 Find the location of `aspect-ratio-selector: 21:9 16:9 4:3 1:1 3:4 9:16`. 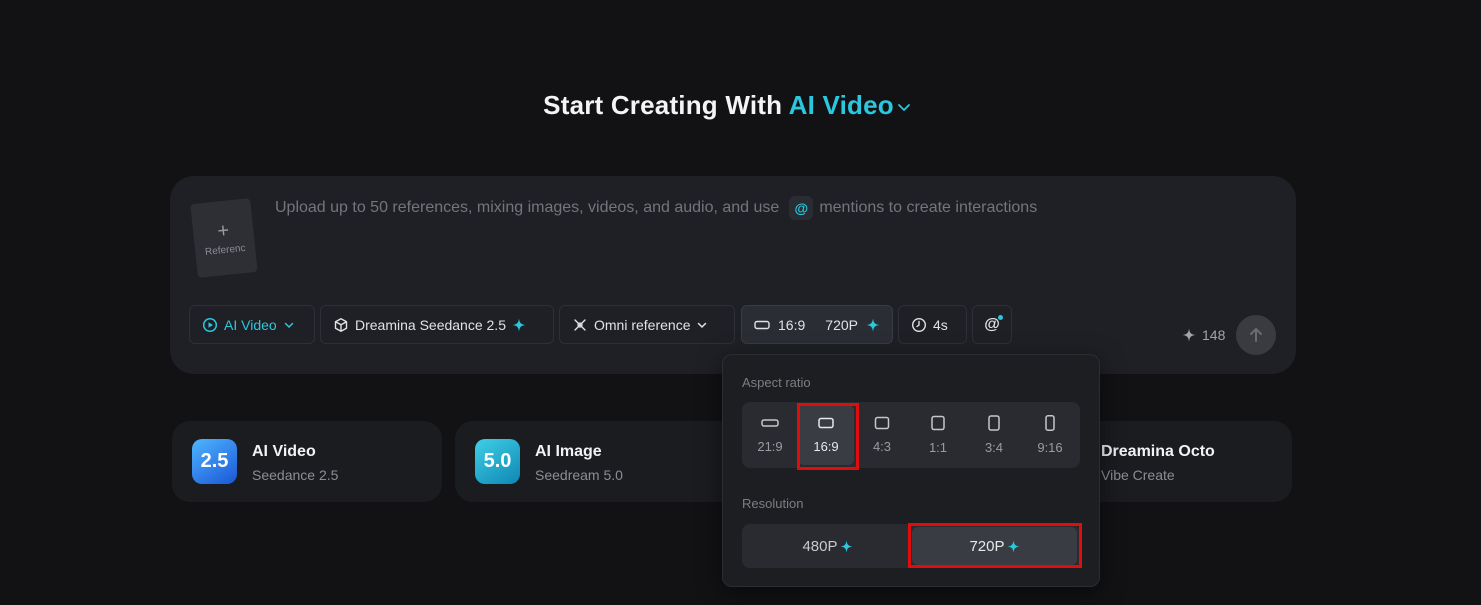

aspect-ratio-selector: 21:9 16:9 4:3 1:1 3:4 9:16 is located at coordinates (911, 435).